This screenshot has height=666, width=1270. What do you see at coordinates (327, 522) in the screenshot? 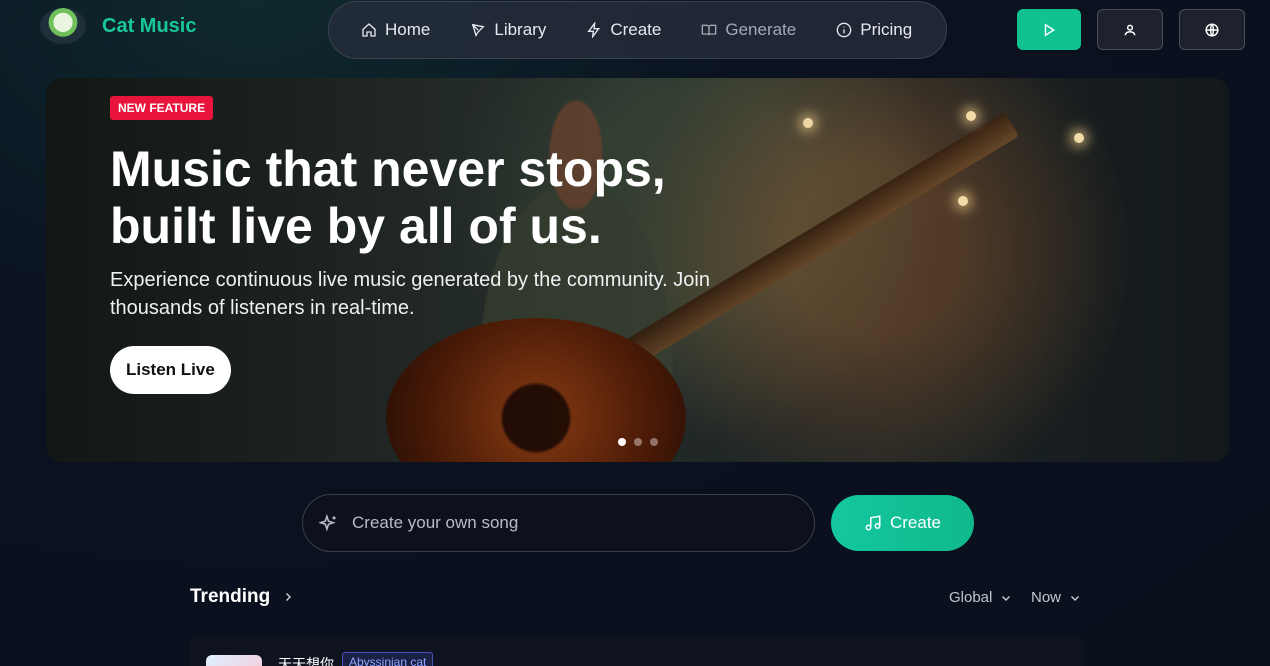
I see `sparkles-icon` at bounding box center [327, 522].